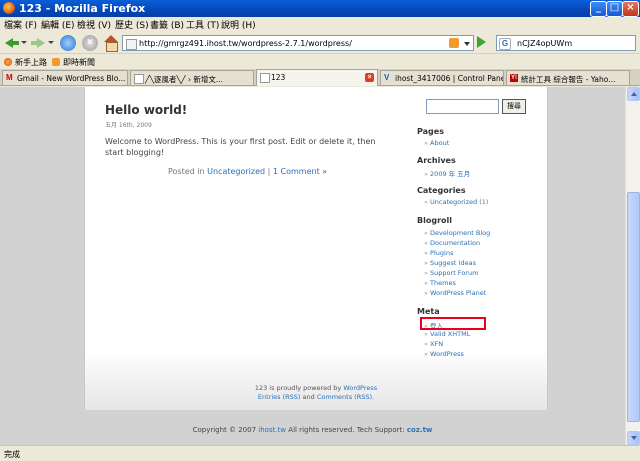 This screenshot has height=461, width=640. What do you see at coordinates (434, 220) in the screenshot?
I see `blogroll-heading: Blogroll` at bounding box center [434, 220].